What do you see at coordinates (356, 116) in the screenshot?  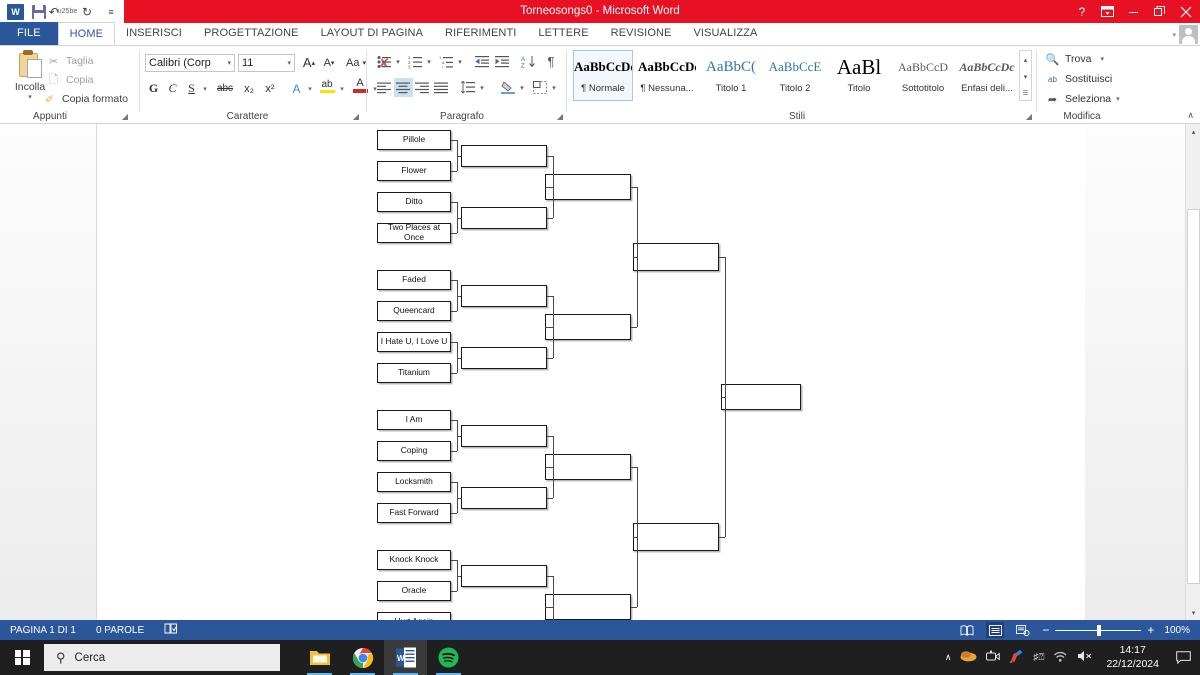 I see `carattere-dialog-launcher: ◢` at bounding box center [356, 116].